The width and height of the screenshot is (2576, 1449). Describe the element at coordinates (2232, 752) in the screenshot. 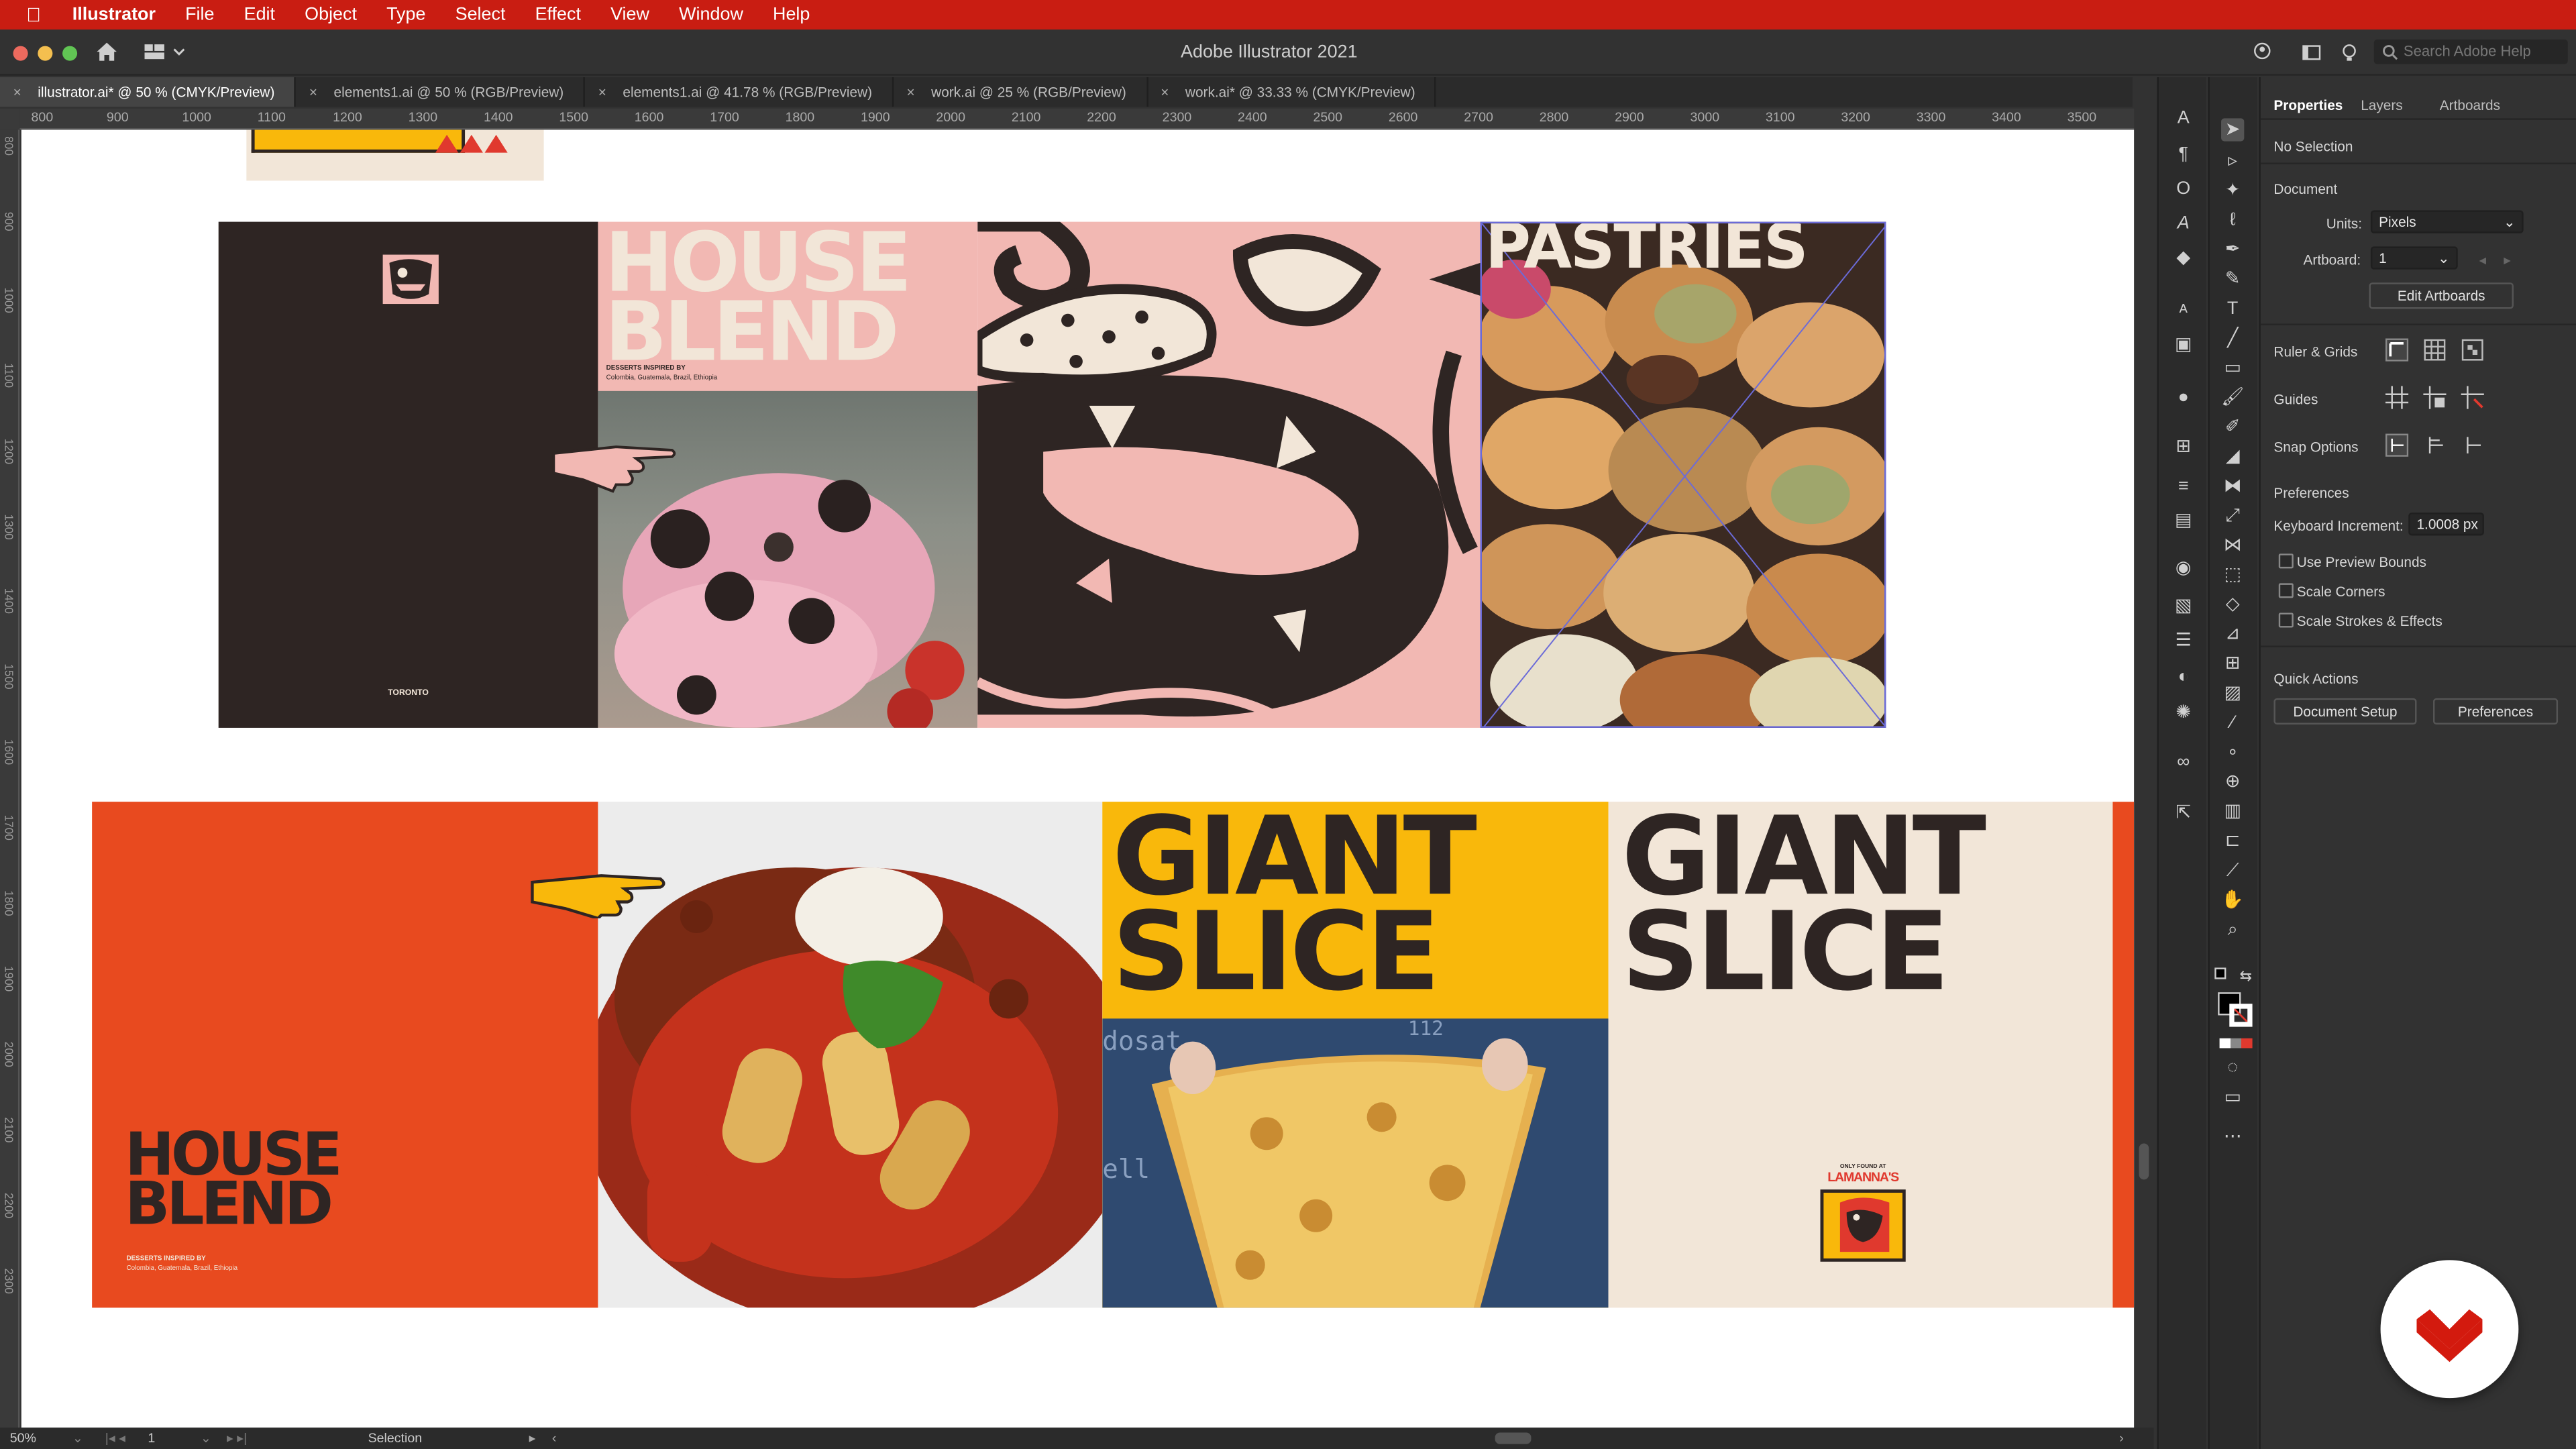

I see `blend-tool-icon: ∘` at that location.